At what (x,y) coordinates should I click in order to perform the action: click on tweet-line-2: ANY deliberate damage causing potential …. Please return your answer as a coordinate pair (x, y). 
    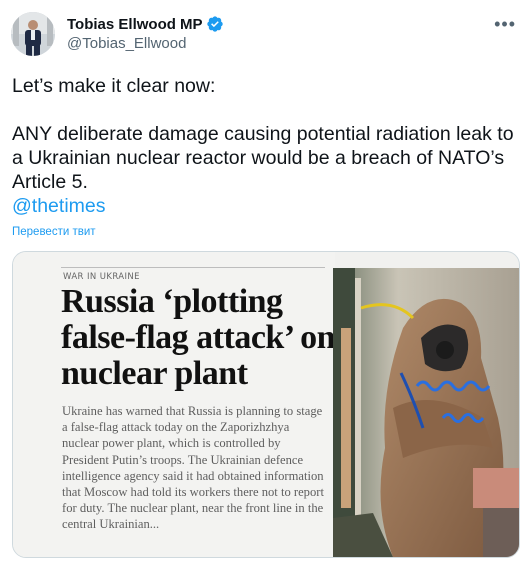
    Looking at the image, I should click on (263, 158).